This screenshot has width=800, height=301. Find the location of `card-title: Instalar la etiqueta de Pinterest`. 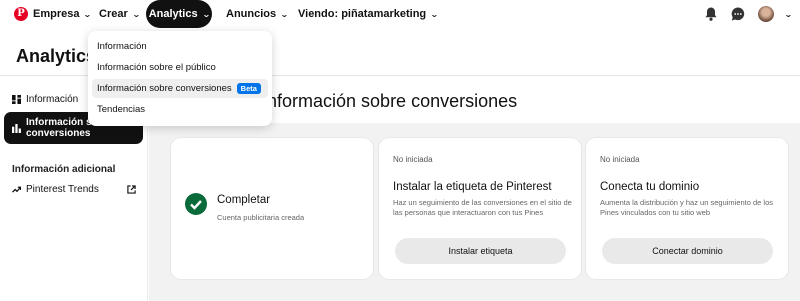

card-title: Instalar la etiqueta de Pinterest is located at coordinates (472, 187).